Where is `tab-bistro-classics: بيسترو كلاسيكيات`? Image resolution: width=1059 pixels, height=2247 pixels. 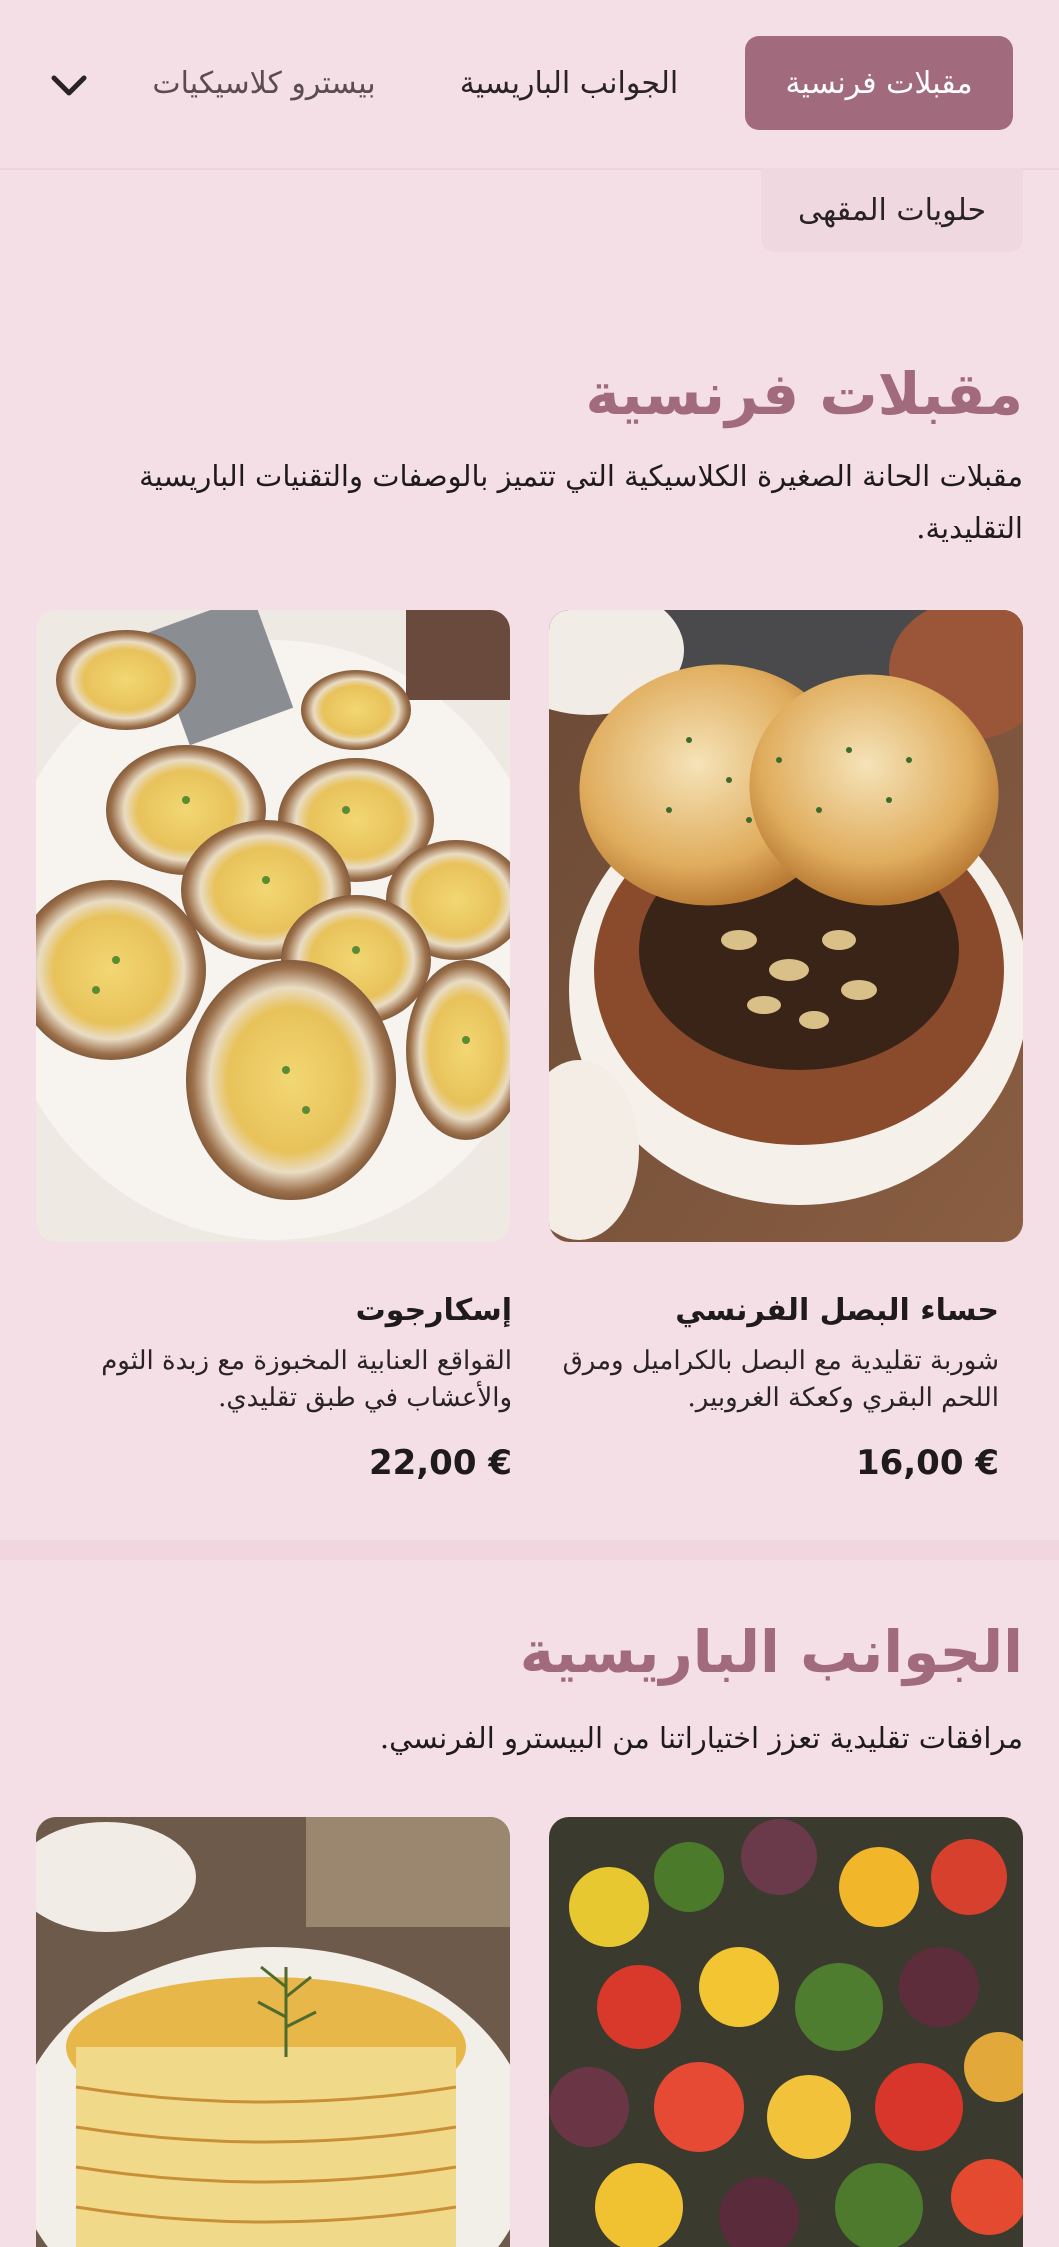 tab-bistro-classics: بيسترو كلاسيكيات is located at coordinates (264, 83).